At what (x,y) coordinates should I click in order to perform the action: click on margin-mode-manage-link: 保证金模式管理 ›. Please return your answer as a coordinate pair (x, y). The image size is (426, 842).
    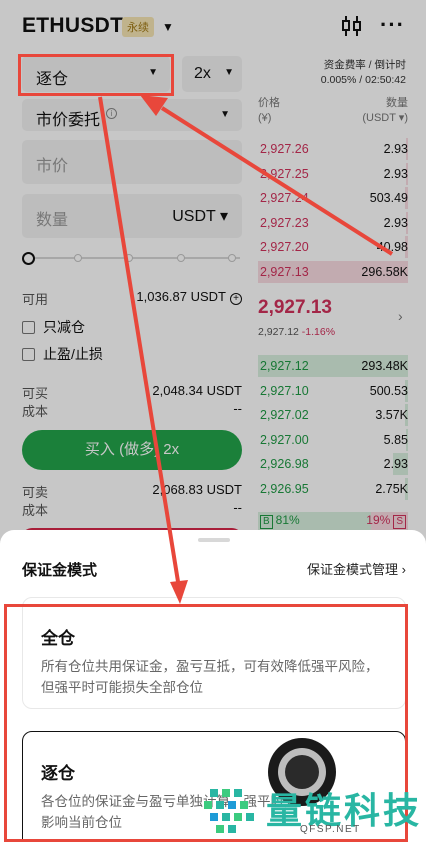
    Looking at the image, I should click on (356, 568).